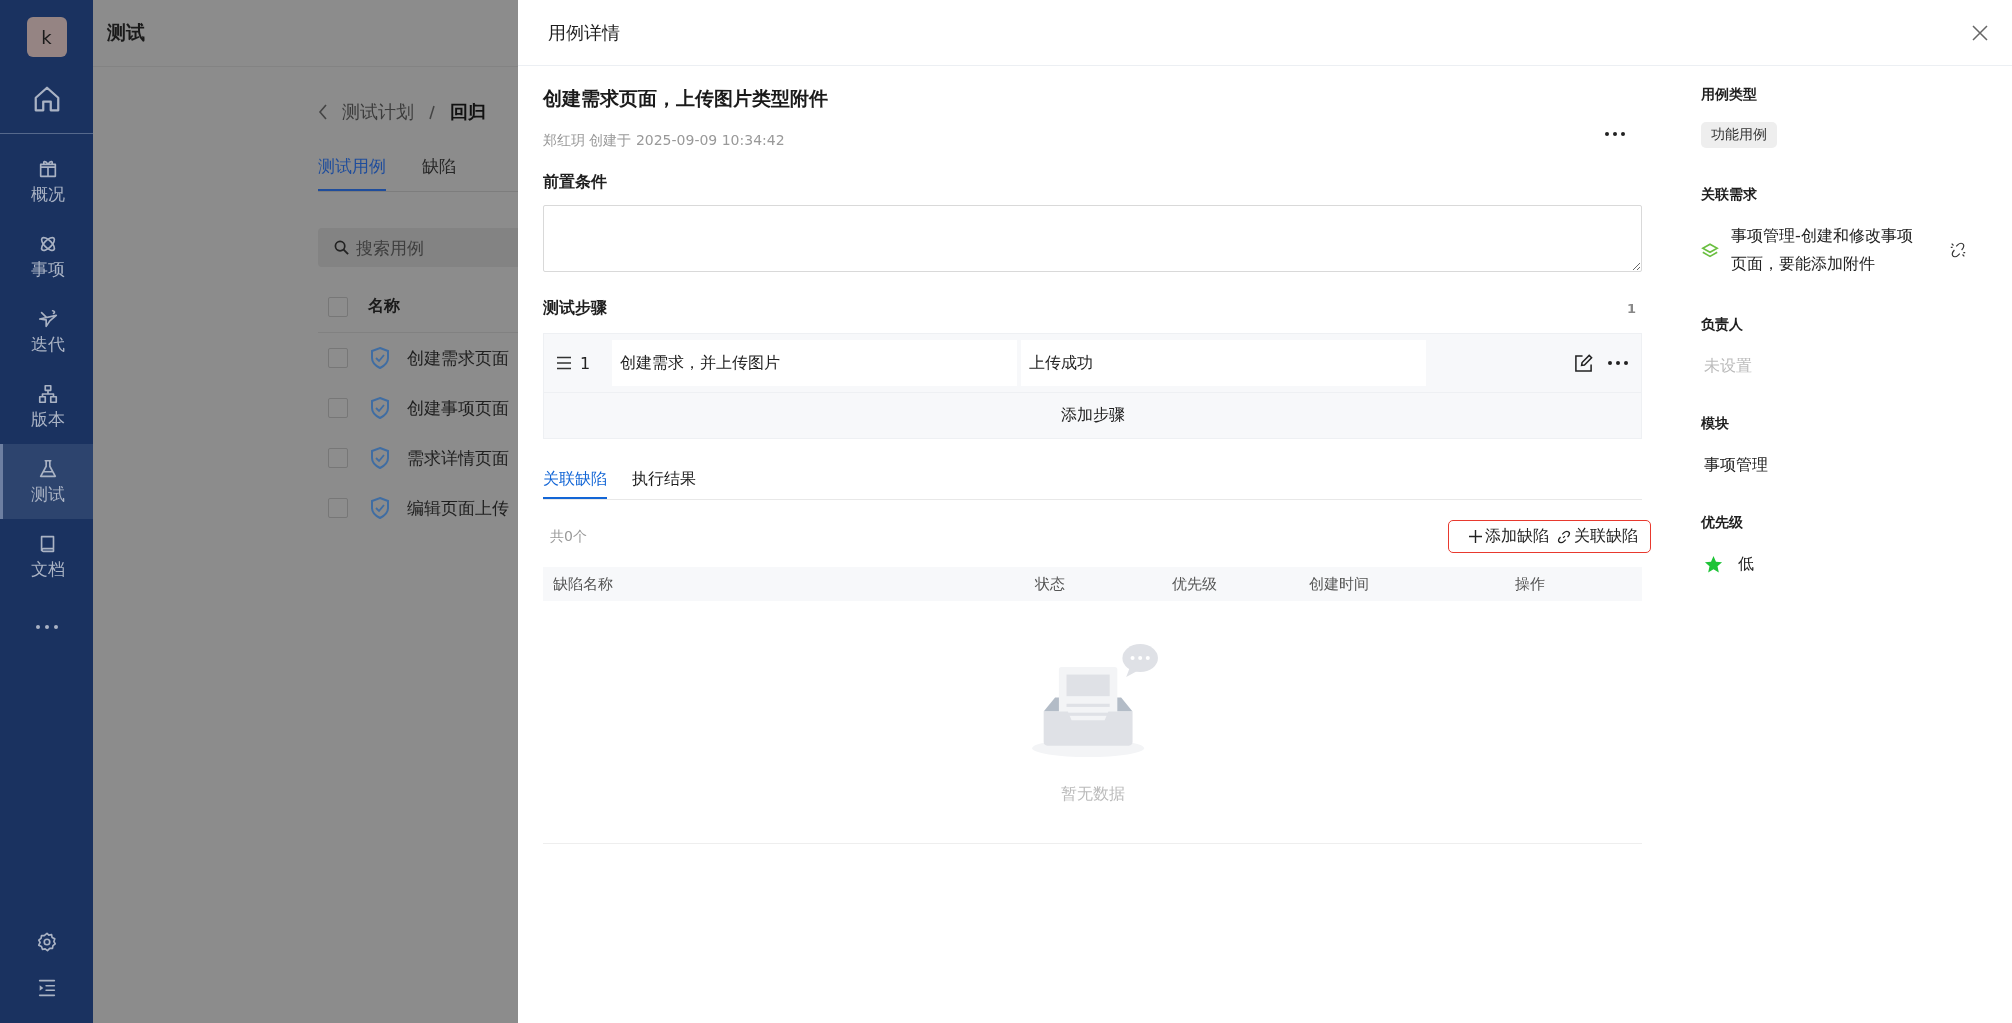  Describe the element at coordinates (323, 112) in the screenshot. I see `back-icon` at that location.